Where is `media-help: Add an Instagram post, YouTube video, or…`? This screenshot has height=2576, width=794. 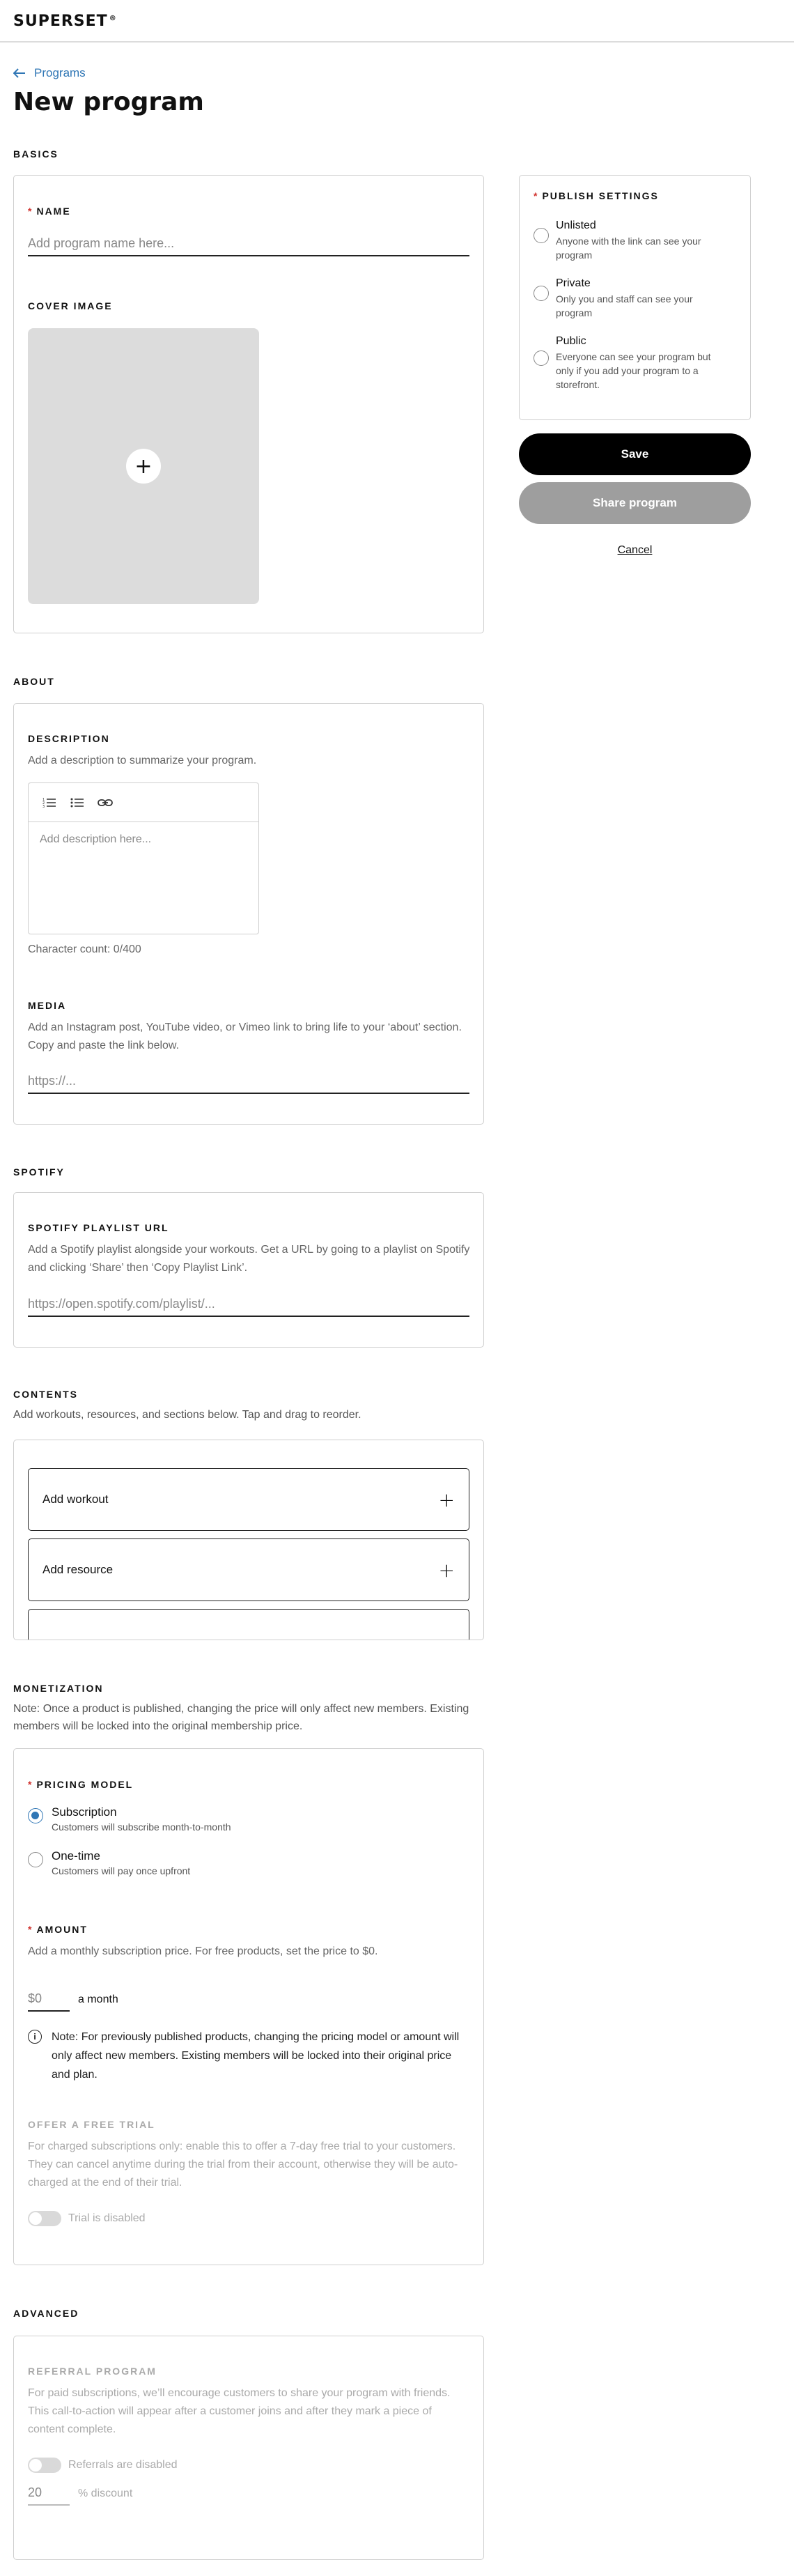 media-help: Add an Instagram post, YouTube video, or… is located at coordinates (245, 1036).